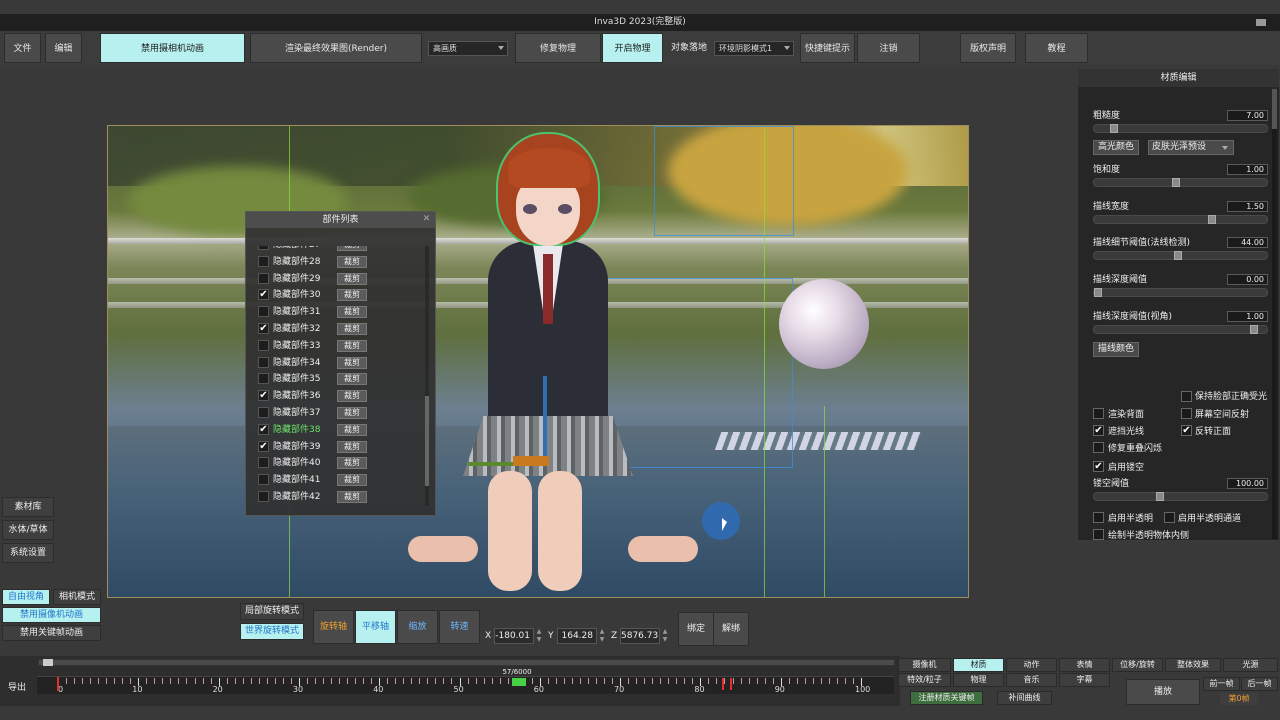 The width and height of the screenshot is (1280, 720). What do you see at coordinates (63, 48) in the screenshot?
I see `edit-menu-button: 编辑` at bounding box center [63, 48].